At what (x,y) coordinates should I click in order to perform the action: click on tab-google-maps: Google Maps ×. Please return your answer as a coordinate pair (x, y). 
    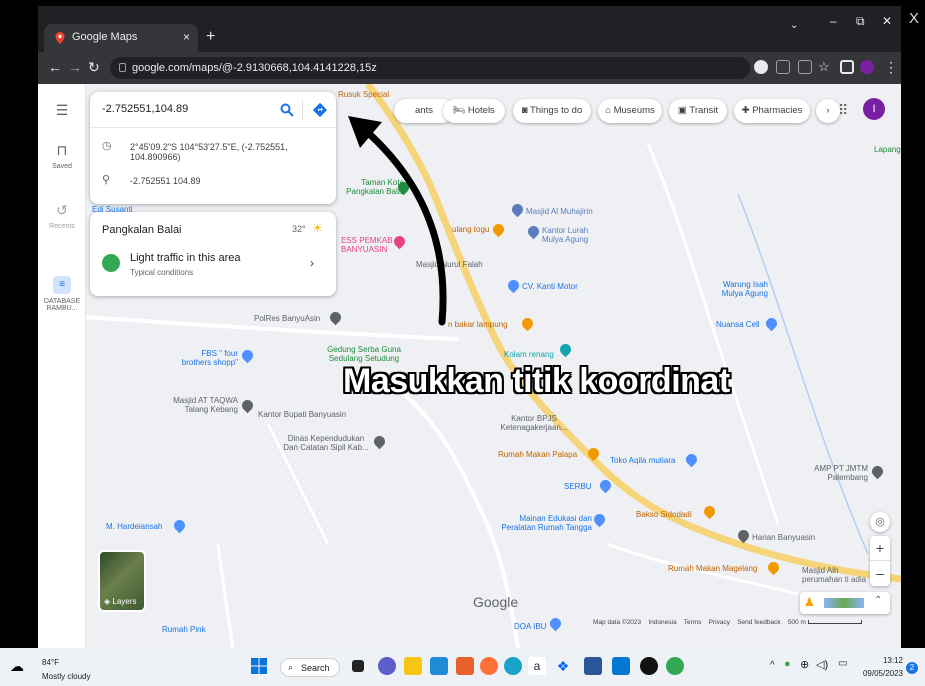
    Looking at the image, I should click on (121, 38).